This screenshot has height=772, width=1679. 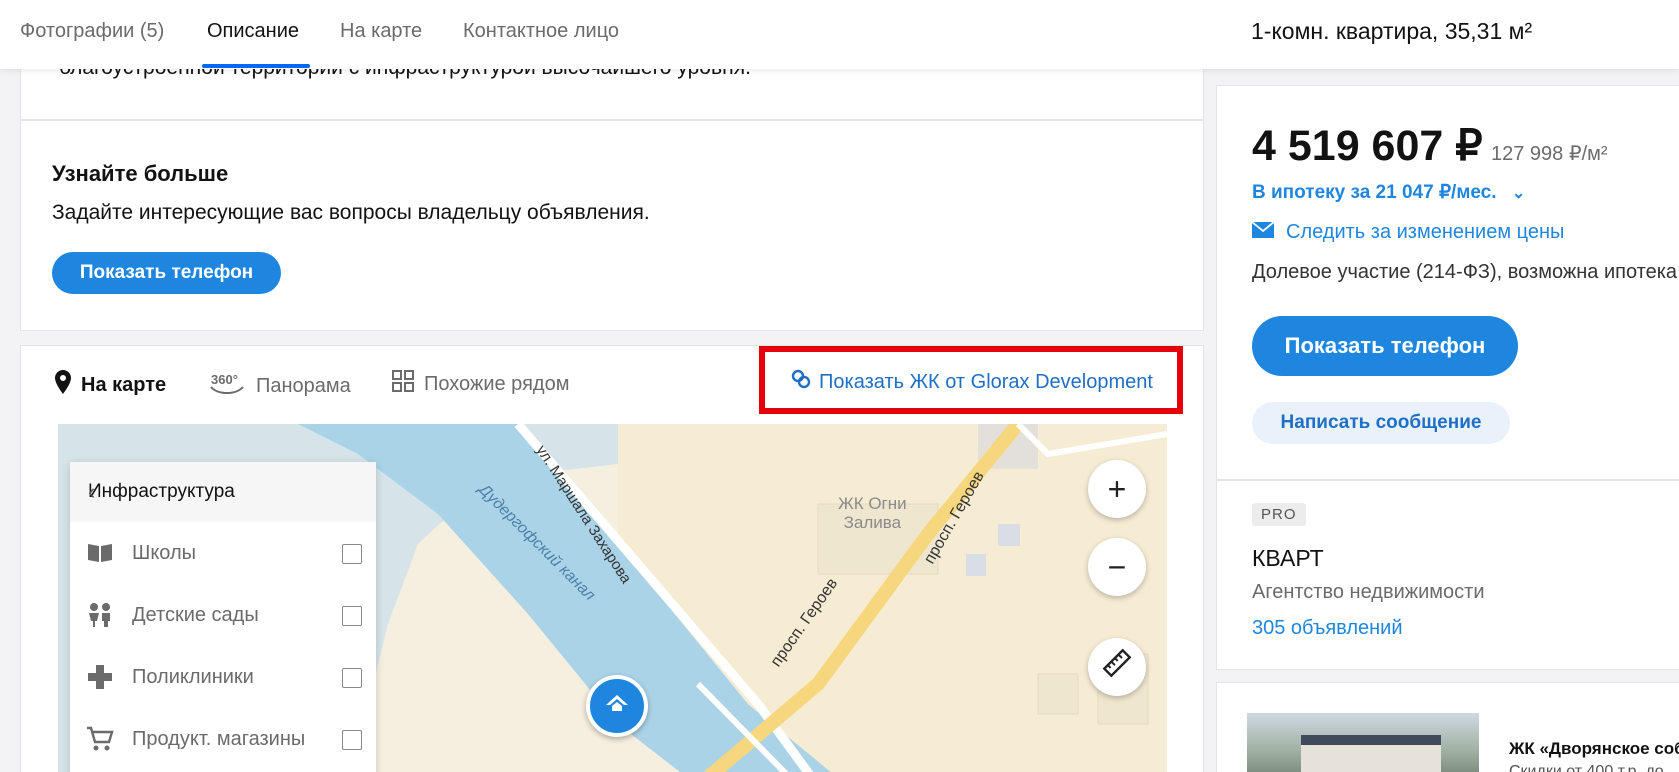 What do you see at coordinates (352, 740) in the screenshot?
I see `groceries-checkbox` at bounding box center [352, 740].